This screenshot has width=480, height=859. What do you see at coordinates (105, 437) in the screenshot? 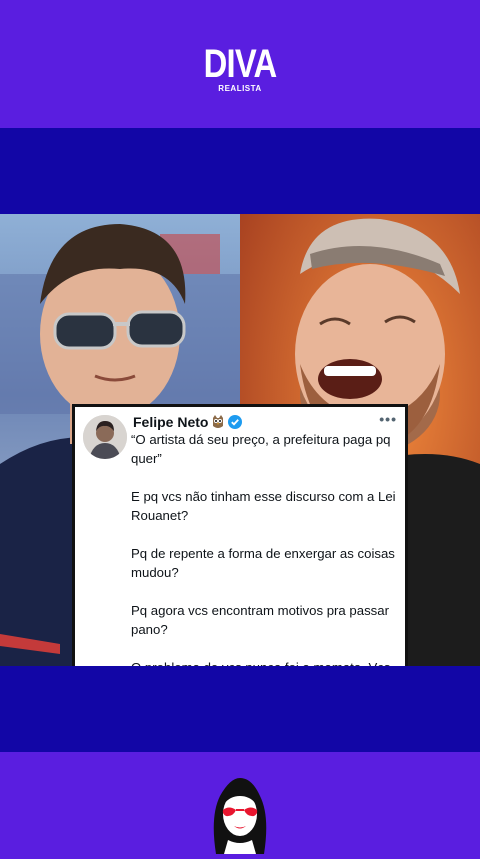
I see `avatar` at bounding box center [105, 437].